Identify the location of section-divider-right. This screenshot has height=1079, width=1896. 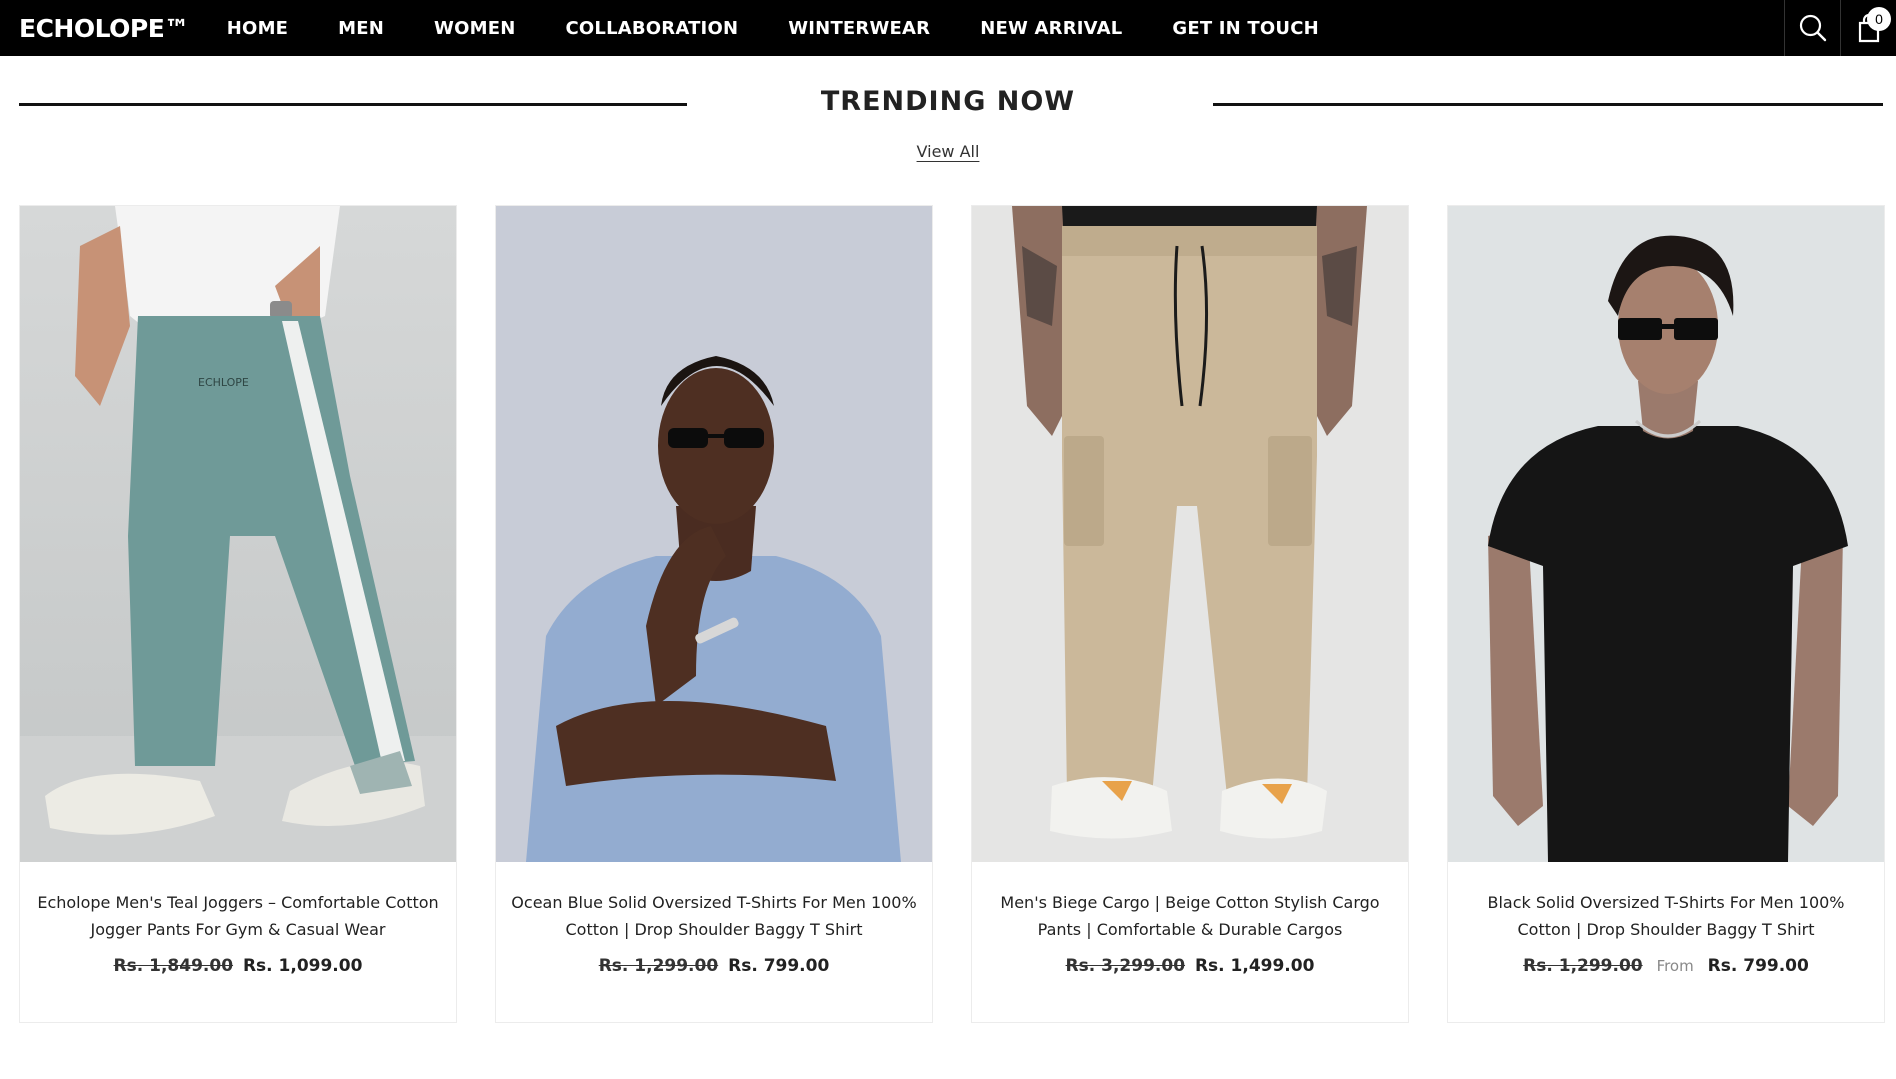
(1548, 104).